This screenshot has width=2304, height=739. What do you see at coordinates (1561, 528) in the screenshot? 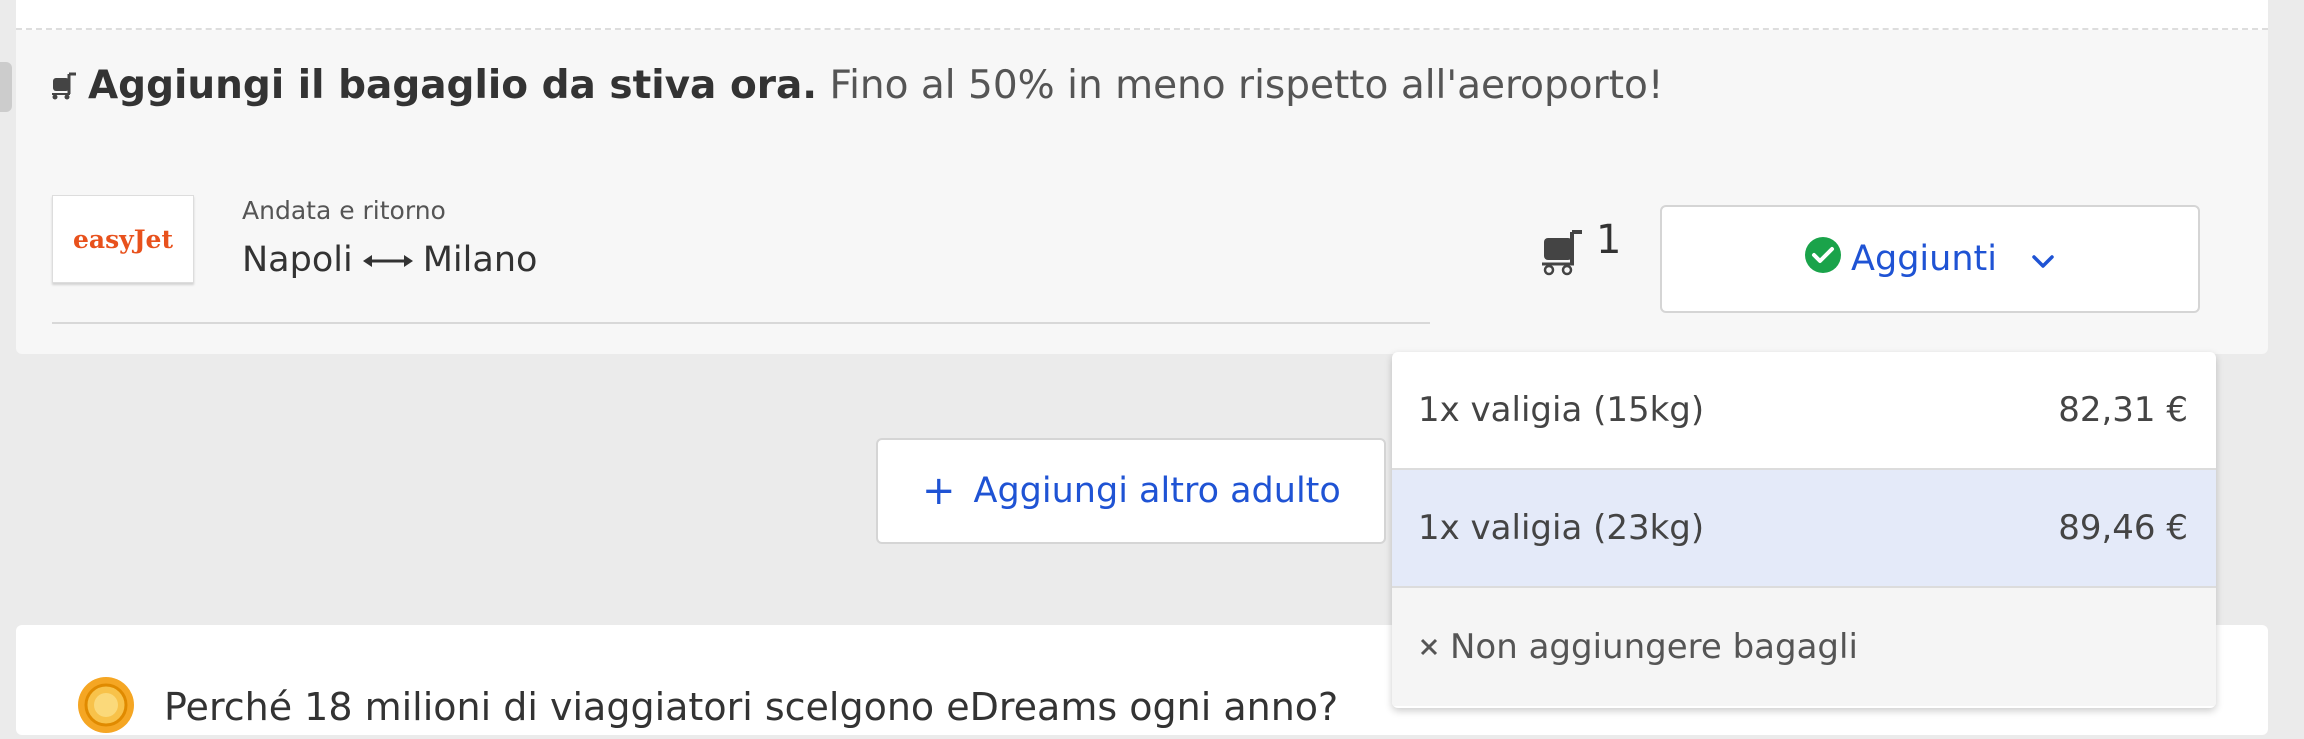
I see `option-label: 1x valigia (23kg)` at bounding box center [1561, 528].